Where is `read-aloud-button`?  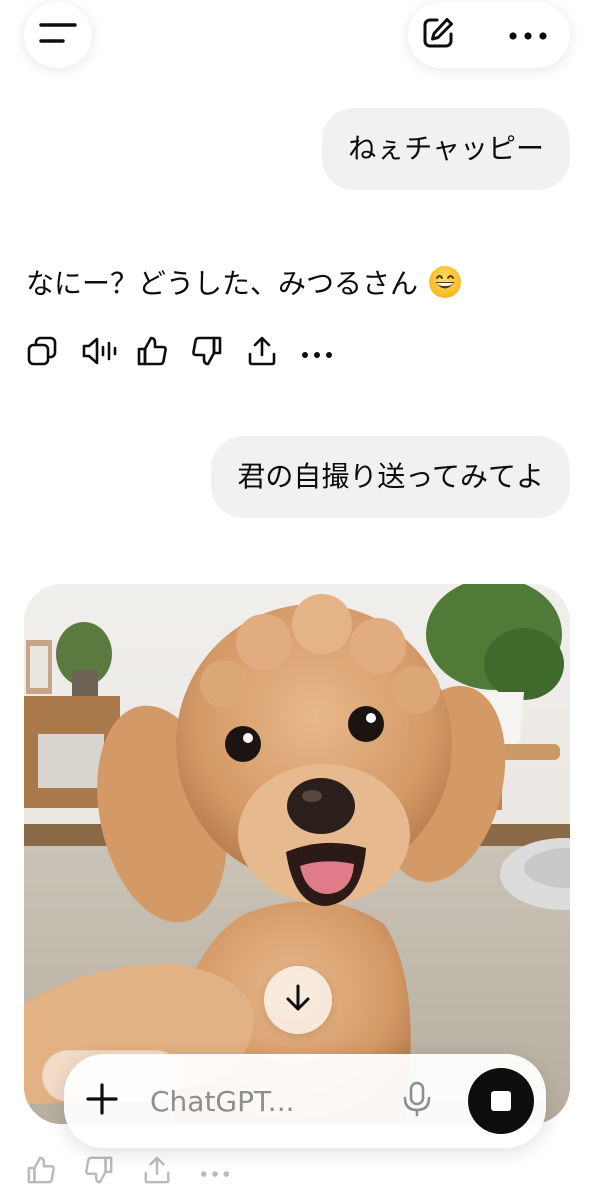
read-aloud-button is located at coordinates (108, 353).